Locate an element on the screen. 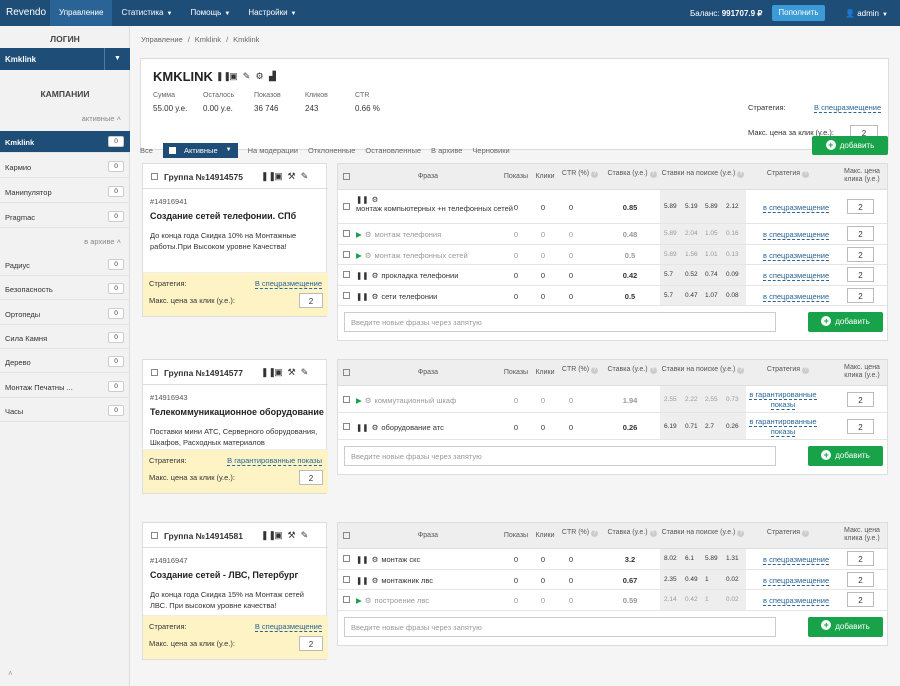 The height and width of the screenshot is (686, 900). archive-section-toggle: в архиве ˄ is located at coordinates (102, 241).